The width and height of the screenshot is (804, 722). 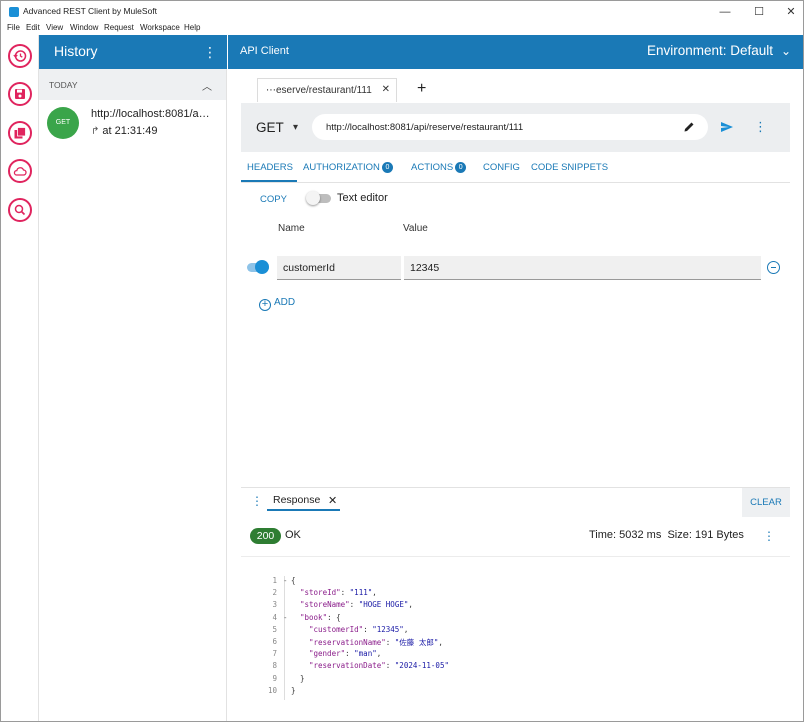 I want to click on line-number: 5, so click(x=274, y=629).